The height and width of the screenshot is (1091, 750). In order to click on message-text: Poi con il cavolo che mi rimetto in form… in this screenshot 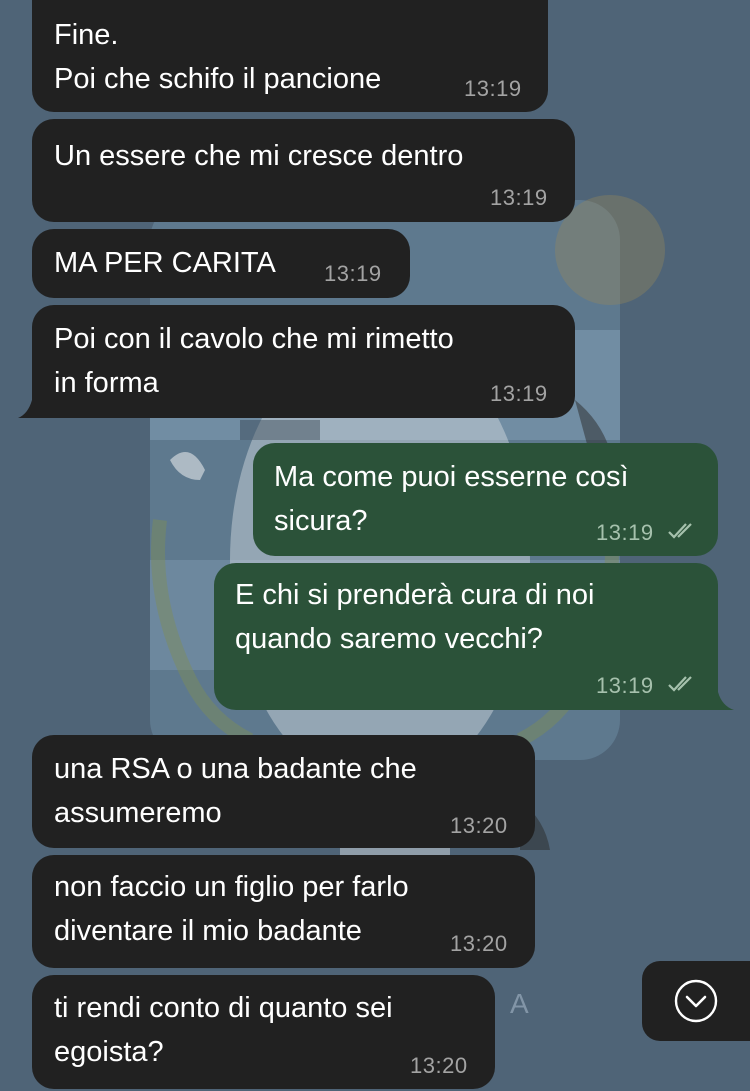, I will do `click(254, 361)`.